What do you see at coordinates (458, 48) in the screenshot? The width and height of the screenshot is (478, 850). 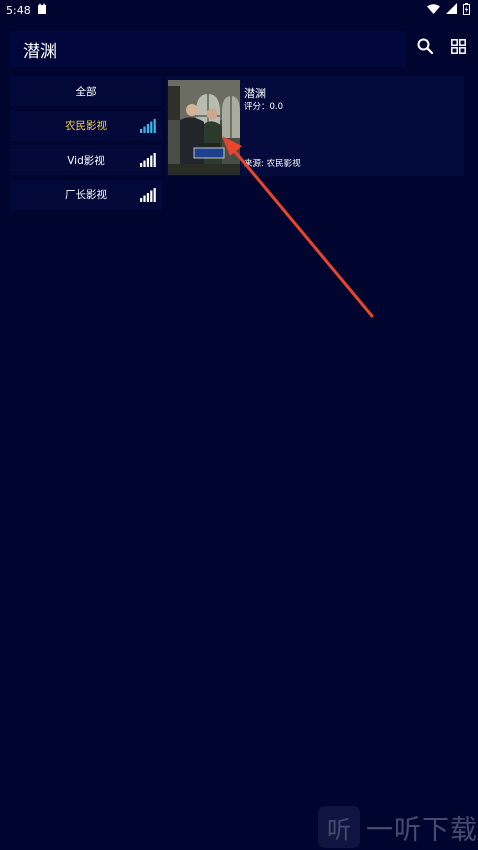 I see `grid-view-icon` at bounding box center [458, 48].